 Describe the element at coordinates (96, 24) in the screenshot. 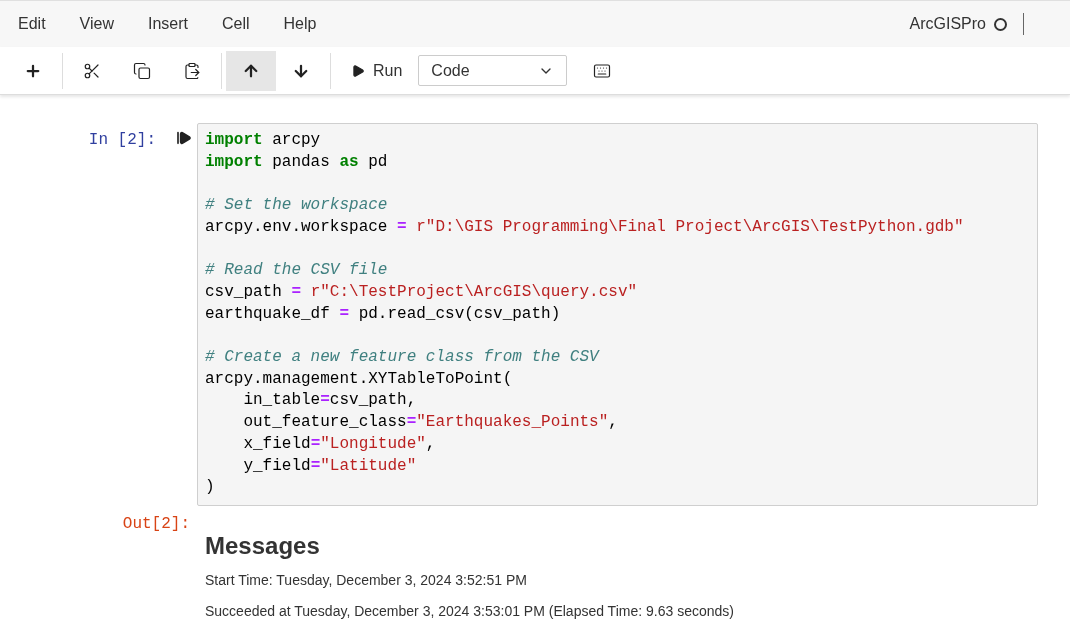

I see `menu-item: View` at that location.